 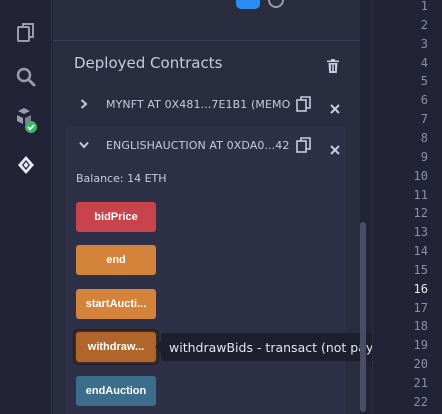 I want to click on contract-row-englishauction: ENGLISHAUCTION AT 0XDA0...42E, so click(x=206, y=145).